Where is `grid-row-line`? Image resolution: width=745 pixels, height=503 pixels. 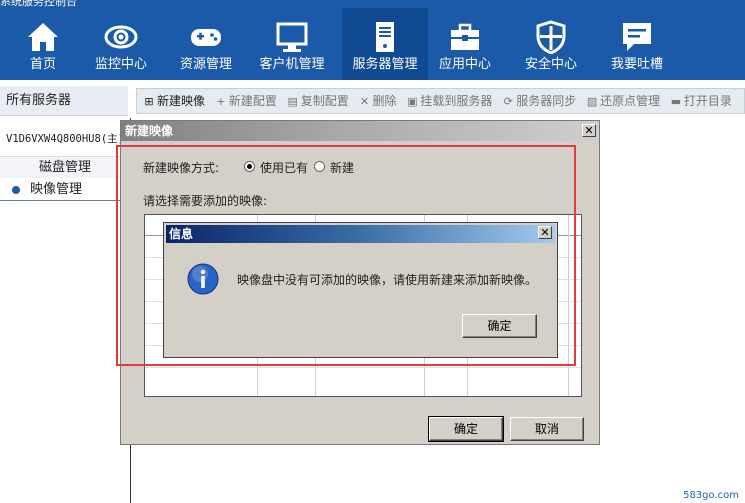
grid-row-line is located at coordinates (363, 367).